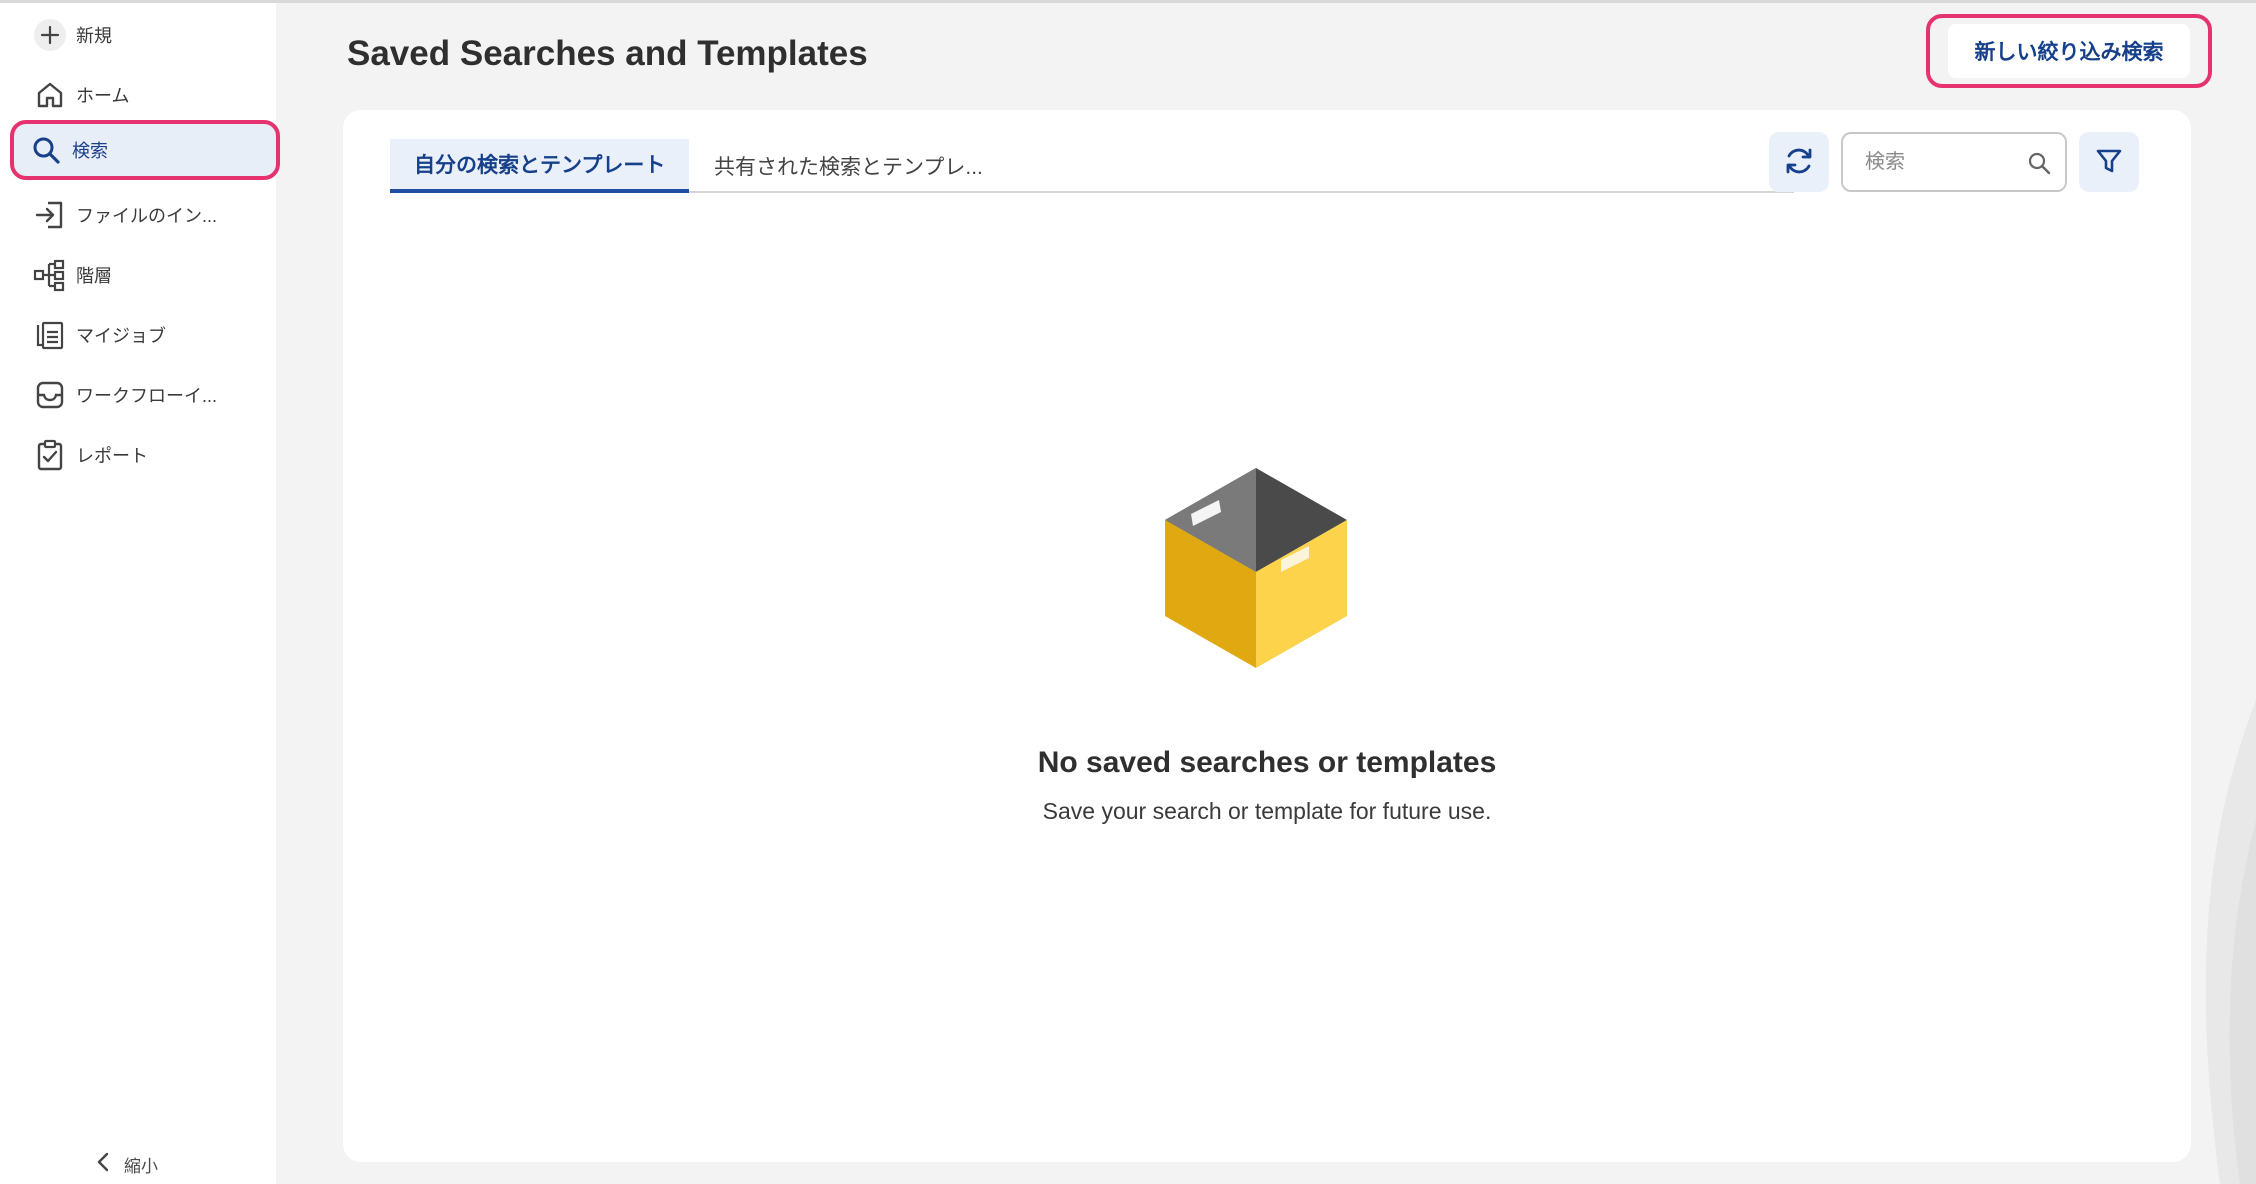 The image size is (2256, 1184). Describe the element at coordinates (50, 215) in the screenshot. I see `import-icon` at that location.